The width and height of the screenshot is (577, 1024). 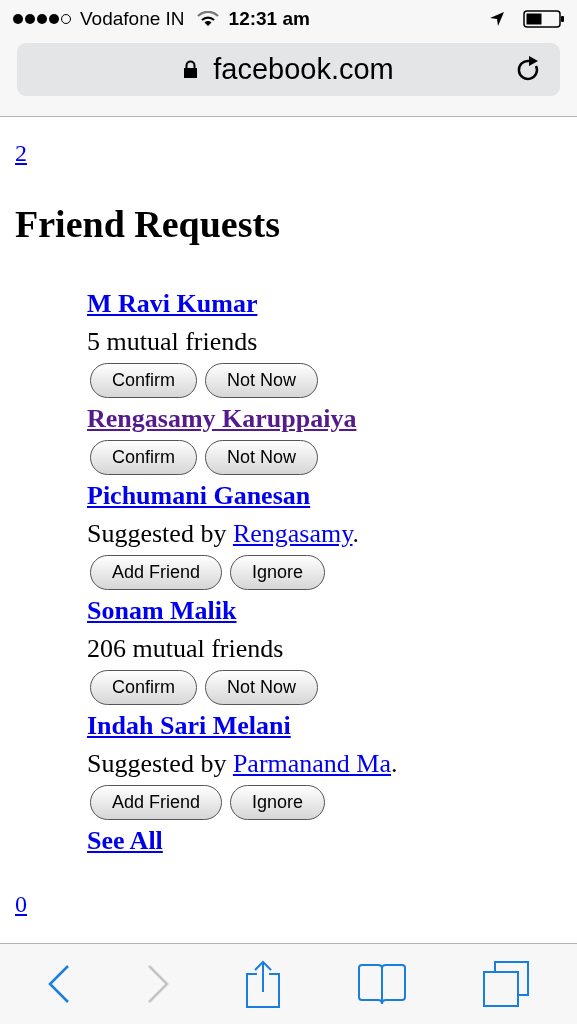 I want to click on suggester-link: Parmanand Ma, so click(x=311, y=763).